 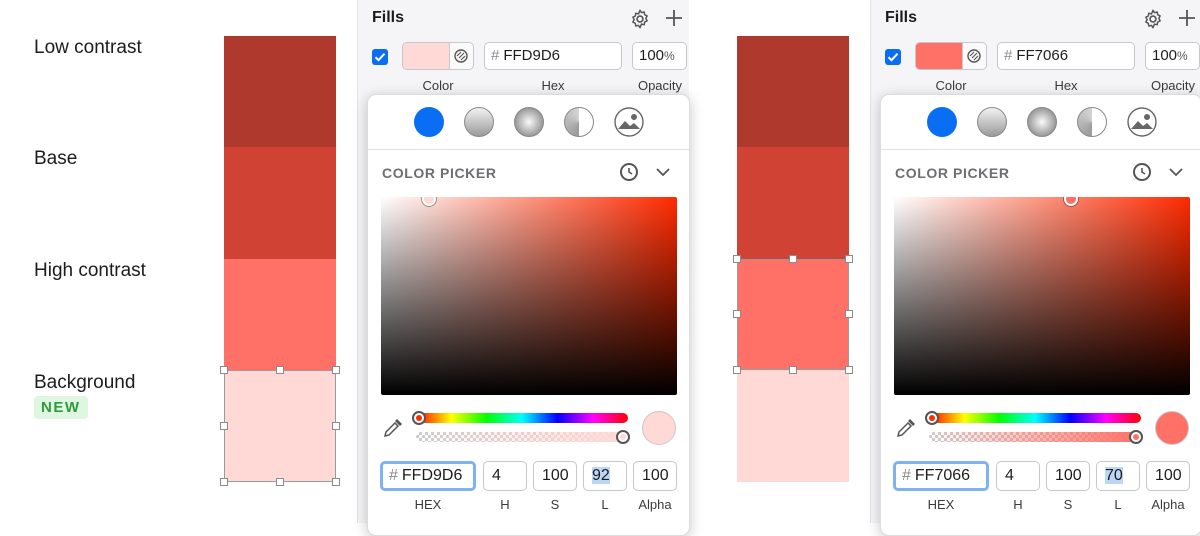 What do you see at coordinates (532, 55) in the screenshot?
I see `hex-value: FFD9D6` at bounding box center [532, 55].